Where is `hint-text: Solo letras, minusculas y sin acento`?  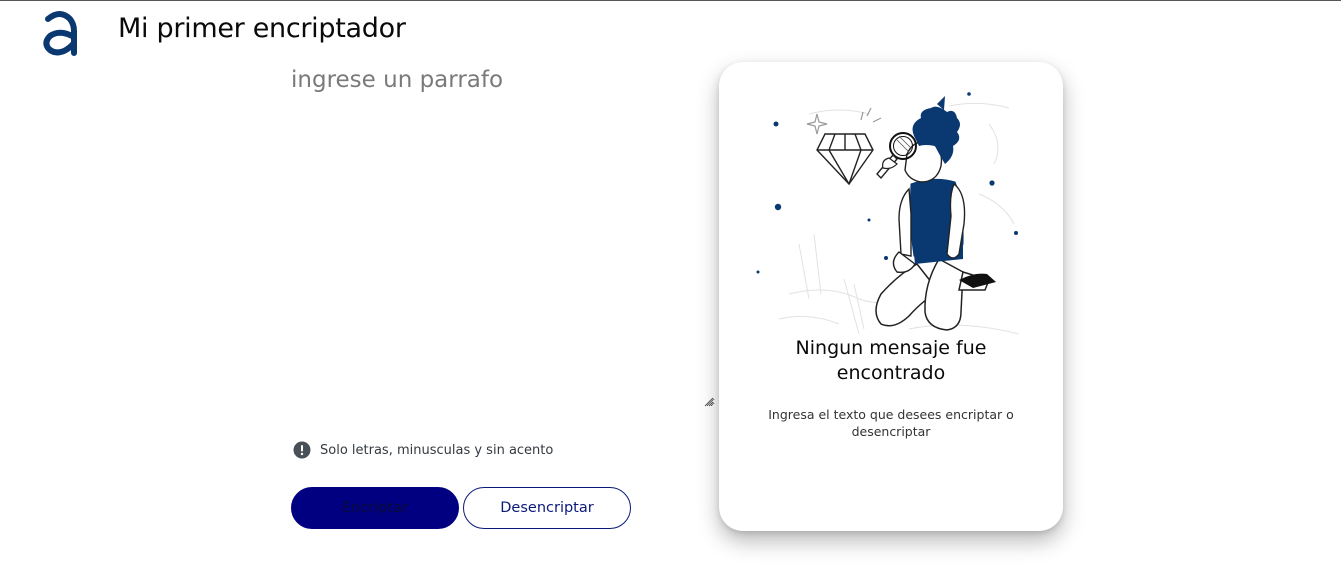
hint-text: Solo letras, minusculas y sin acento is located at coordinates (437, 450).